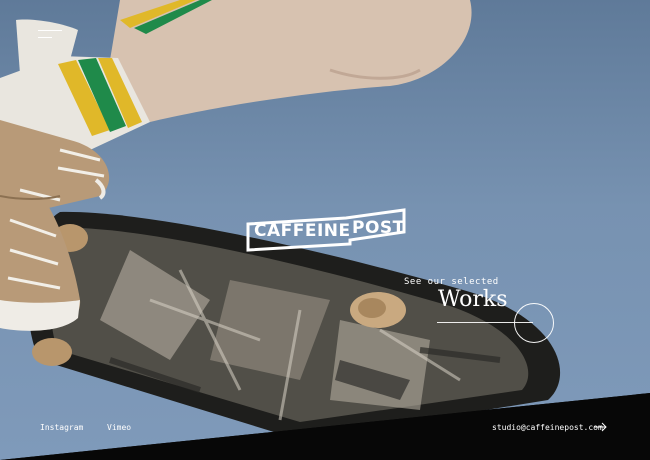 Image resolution: width=650 pixels, height=460 pixels. I want to click on logo-word-post: POST, so click(378, 228).